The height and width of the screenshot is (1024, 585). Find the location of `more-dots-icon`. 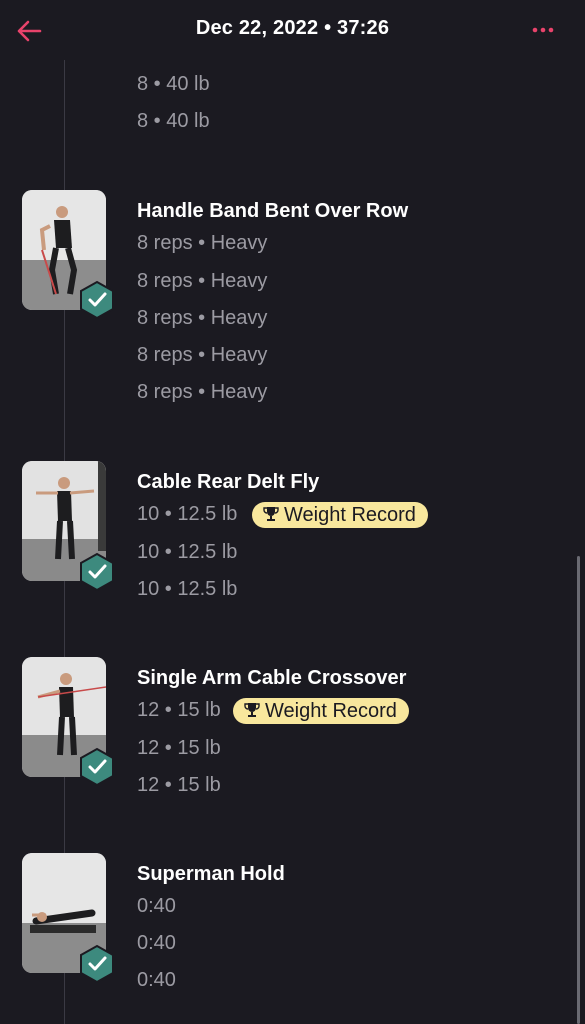

more-dots-icon is located at coordinates (543, 30).